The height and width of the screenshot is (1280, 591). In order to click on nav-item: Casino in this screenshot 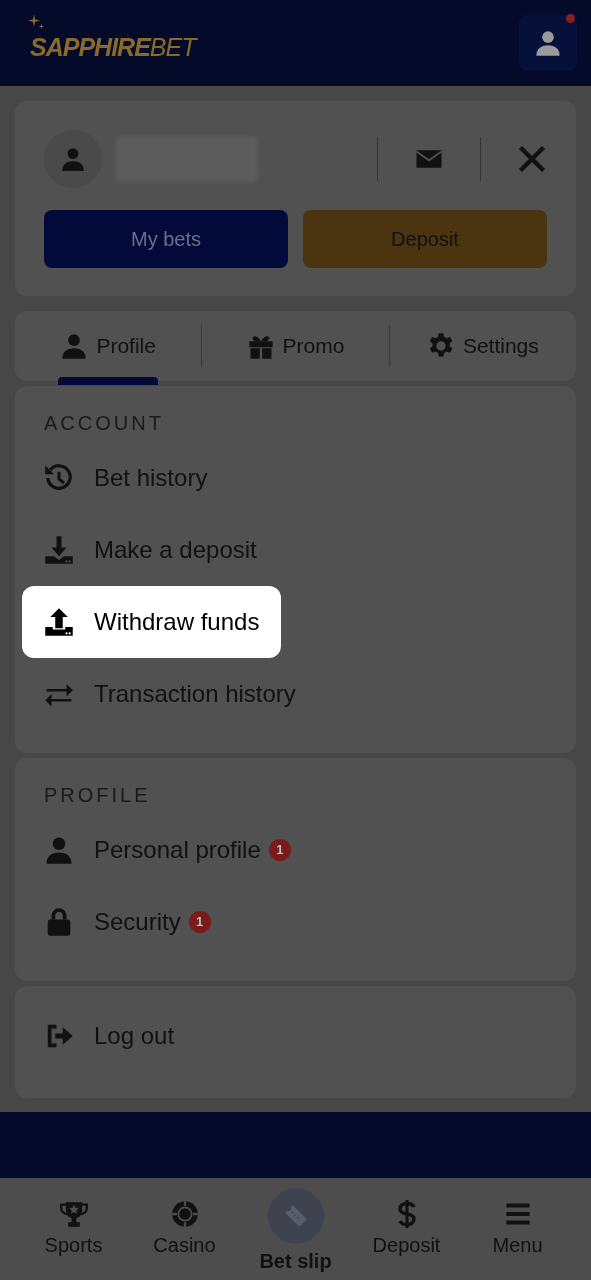, I will do `click(184, 1229)`.